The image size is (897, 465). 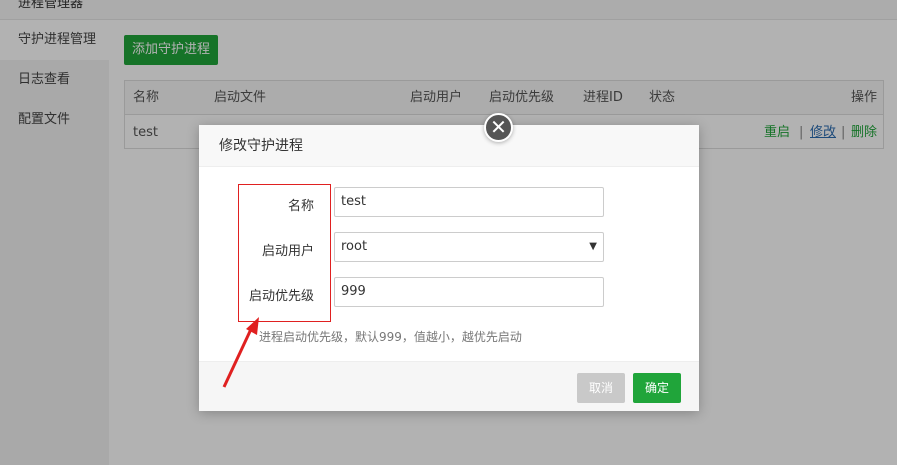 What do you see at coordinates (469, 202) in the screenshot?
I see `name-field: test` at bounding box center [469, 202].